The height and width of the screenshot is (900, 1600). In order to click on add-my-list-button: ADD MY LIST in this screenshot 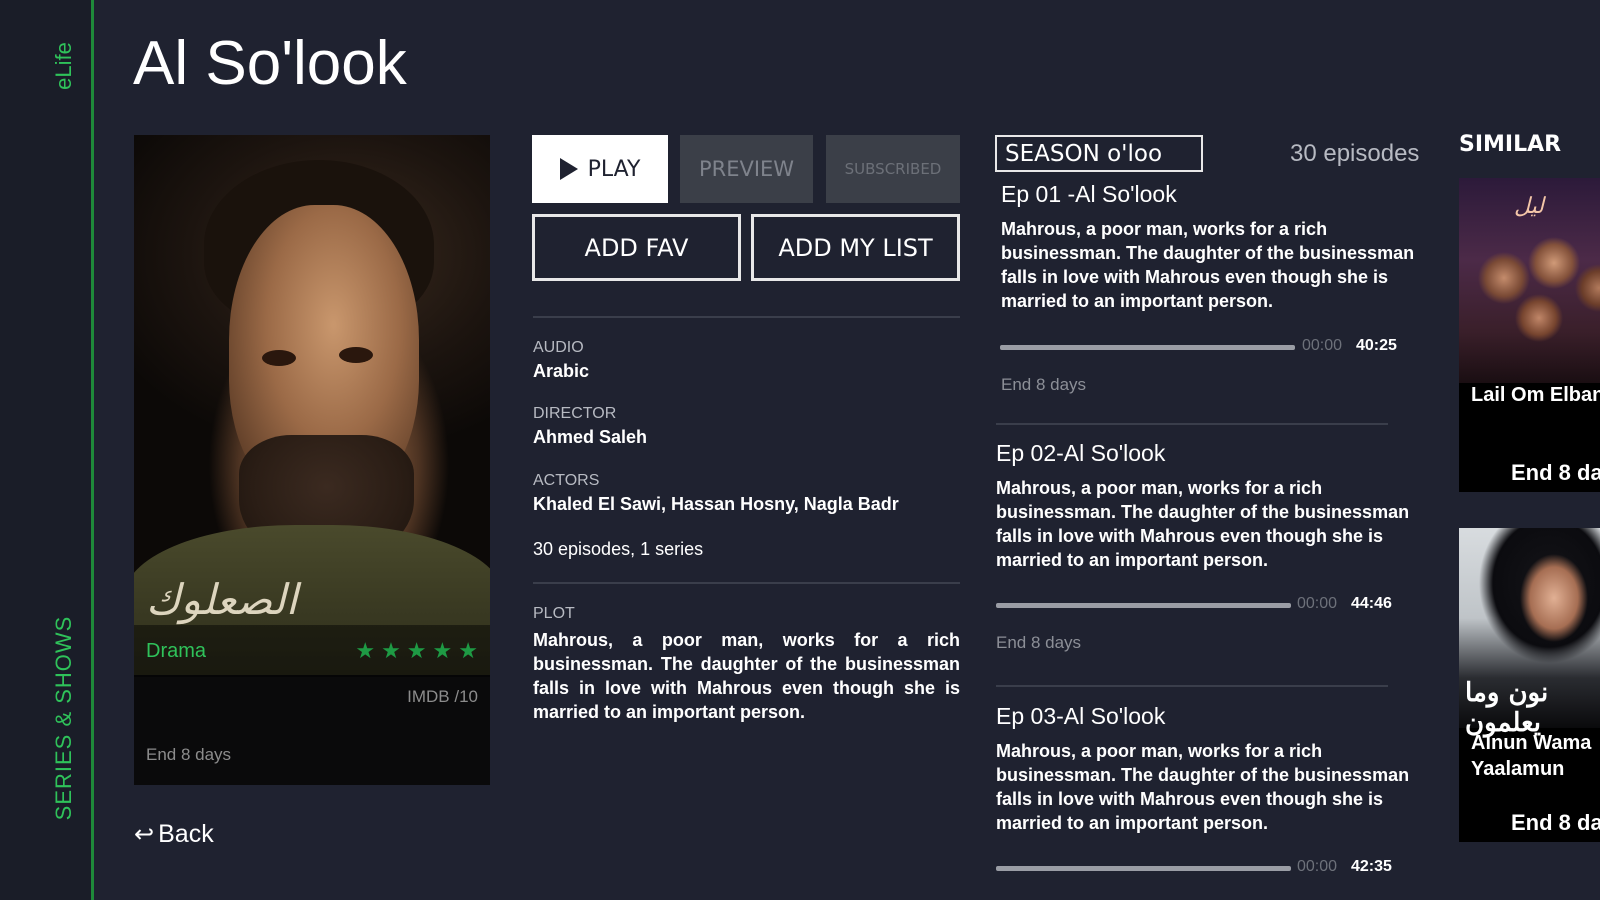, I will do `click(855, 247)`.